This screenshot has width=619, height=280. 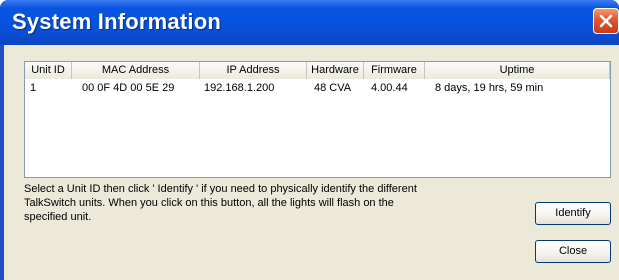 I want to click on cell-mac-address: 00 0F 4D 00 5E 29, so click(x=128, y=88).